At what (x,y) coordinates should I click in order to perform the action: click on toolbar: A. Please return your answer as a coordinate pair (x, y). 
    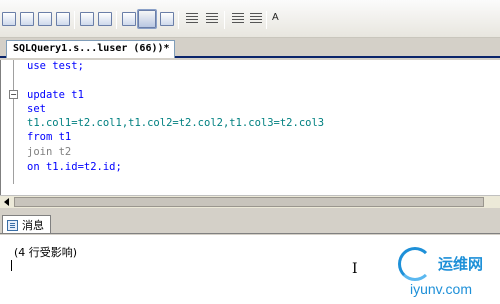
    Looking at the image, I should click on (250, 19).